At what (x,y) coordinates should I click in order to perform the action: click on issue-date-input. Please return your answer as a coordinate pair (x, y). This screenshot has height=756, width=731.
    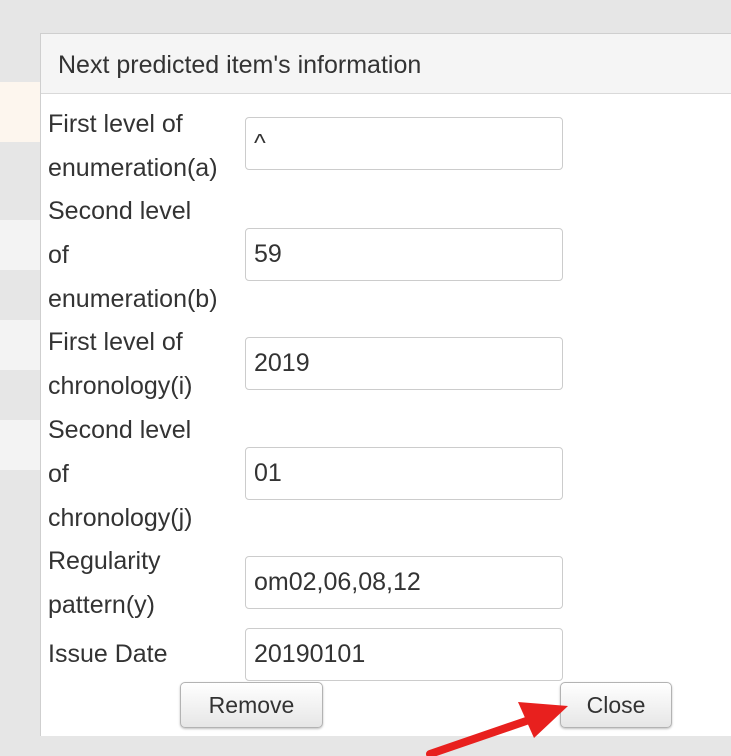
    Looking at the image, I should click on (404, 654).